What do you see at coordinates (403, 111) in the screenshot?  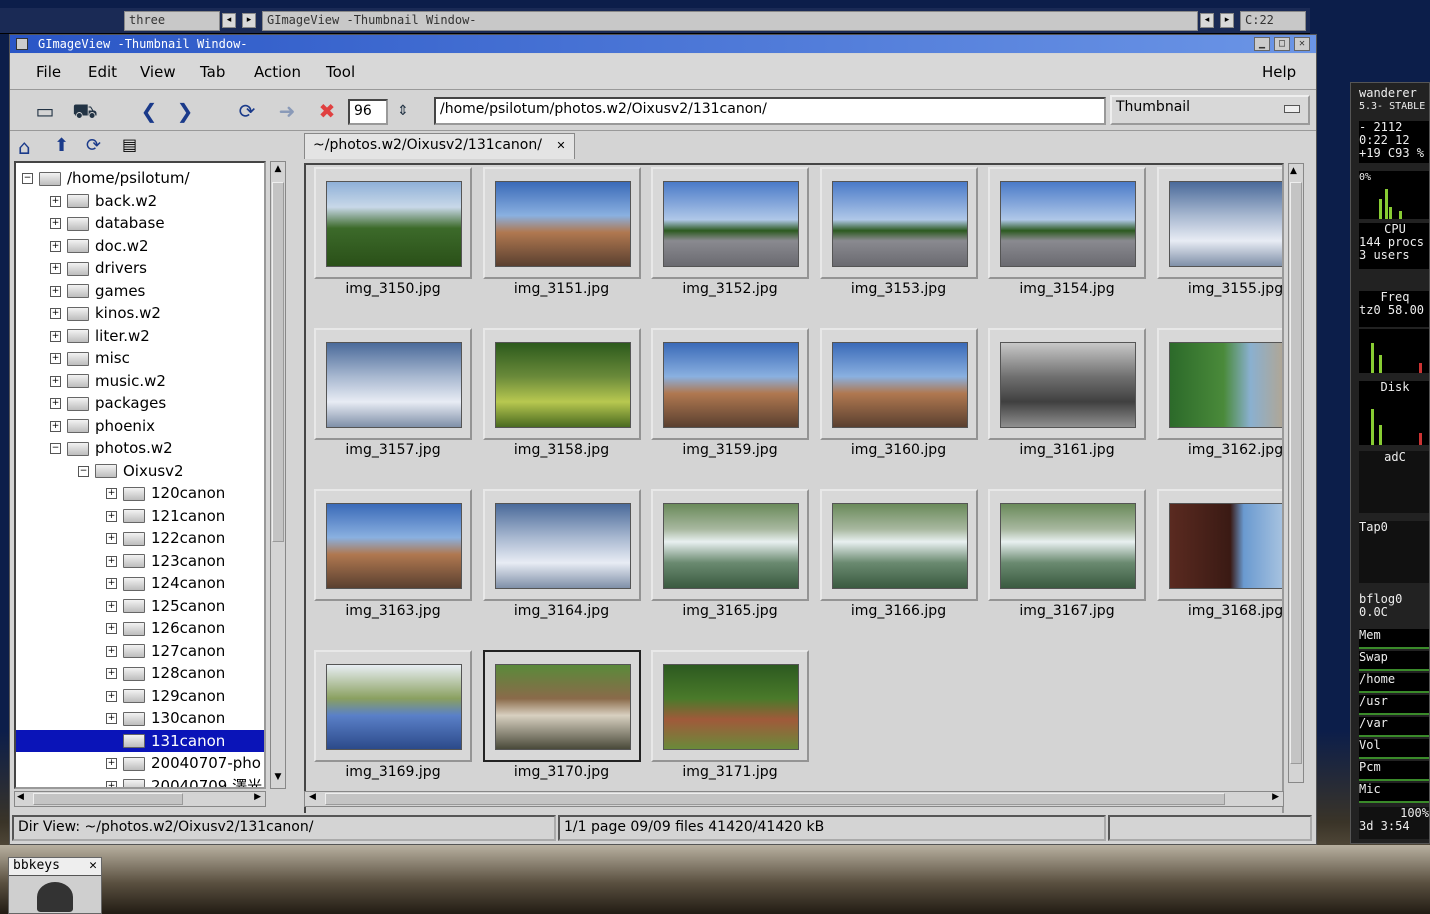 I see `zoom-spinner-icon: ⇕` at bounding box center [403, 111].